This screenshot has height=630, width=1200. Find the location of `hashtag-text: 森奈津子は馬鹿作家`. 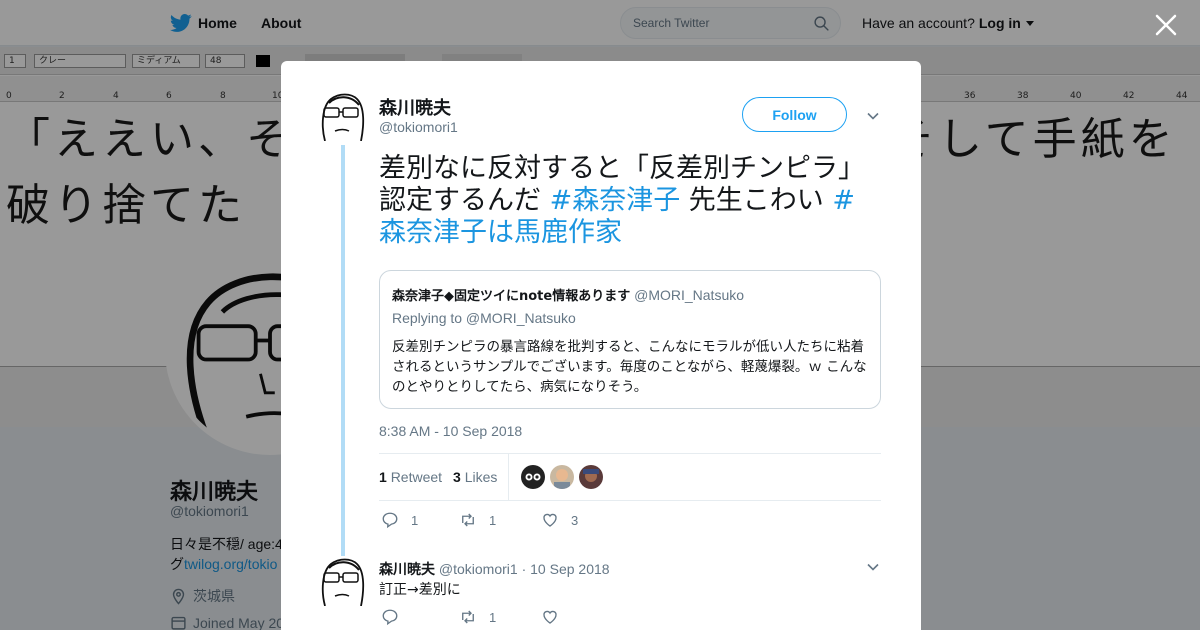

hashtag-text: 森奈津子は馬鹿作家 is located at coordinates (500, 232).